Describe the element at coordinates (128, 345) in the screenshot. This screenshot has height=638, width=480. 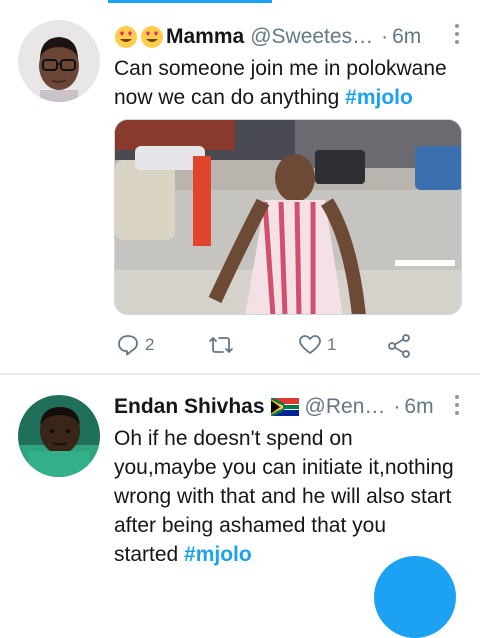
I see `reply-icon` at that location.